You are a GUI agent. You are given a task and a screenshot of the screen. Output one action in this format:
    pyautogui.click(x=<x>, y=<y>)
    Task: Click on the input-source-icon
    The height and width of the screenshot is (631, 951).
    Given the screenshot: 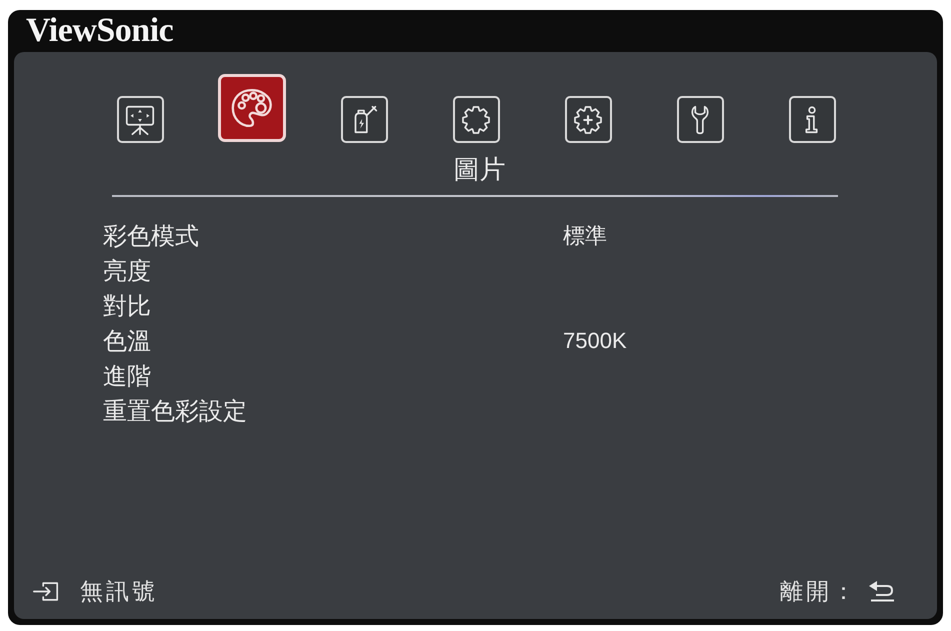 What is the action you would take?
    pyautogui.click(x=46, y=591)
    